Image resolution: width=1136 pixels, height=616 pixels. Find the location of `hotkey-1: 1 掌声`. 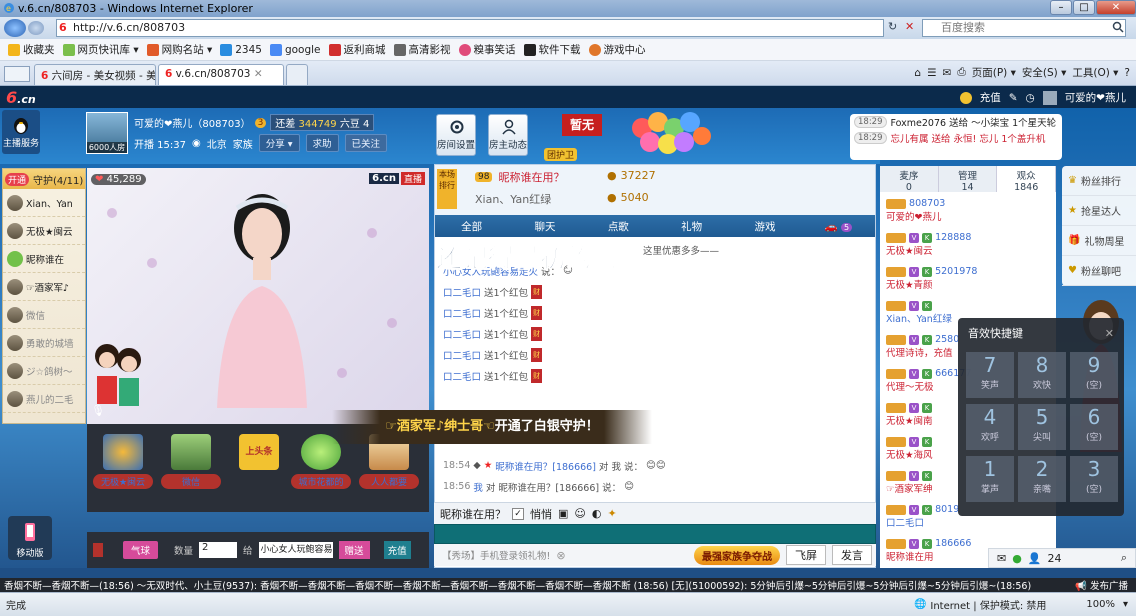

hotkey-1: 1 掌声 is located at coordinates (990, 479).